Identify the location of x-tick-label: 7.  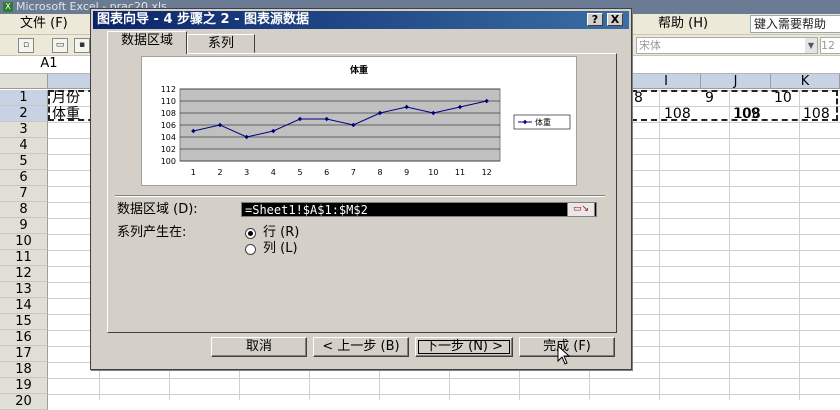
(353, 172).